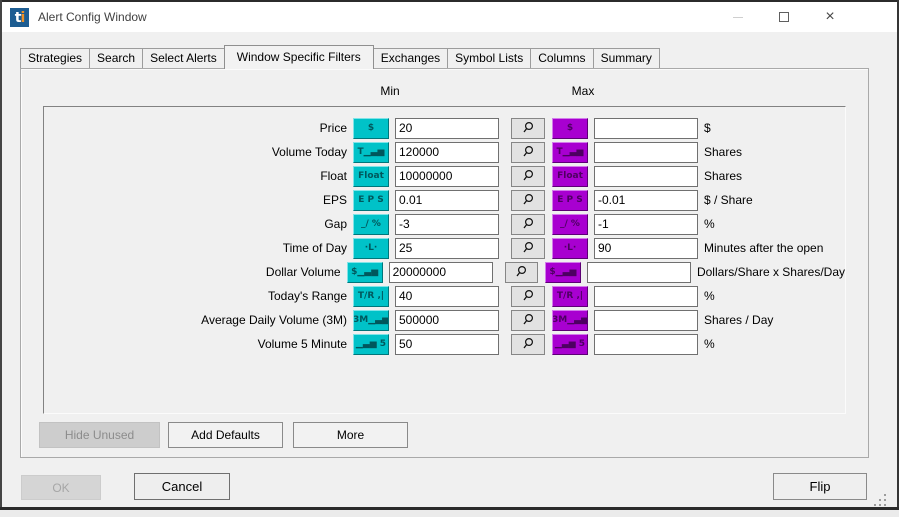 This screenshot has height=517, width=899. I want to click on maximize-button, so click(784, 17).